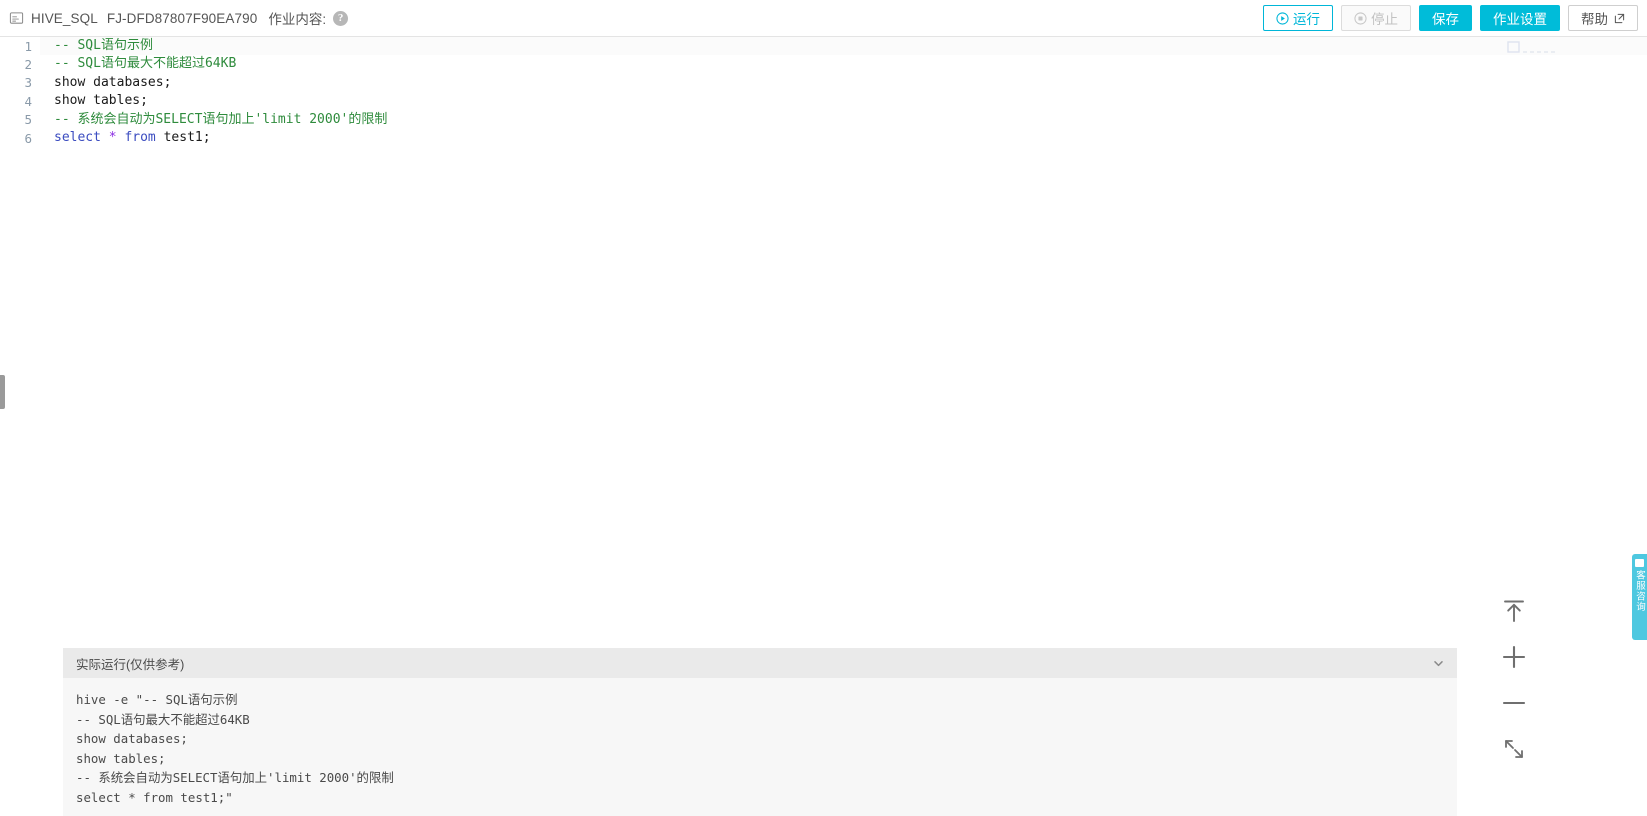 The height and width of the screenshot is (816, 1647). Describe the element at coordinates (2, 392) in the screenshot. I see `editor-left-resize-handle` at that location.